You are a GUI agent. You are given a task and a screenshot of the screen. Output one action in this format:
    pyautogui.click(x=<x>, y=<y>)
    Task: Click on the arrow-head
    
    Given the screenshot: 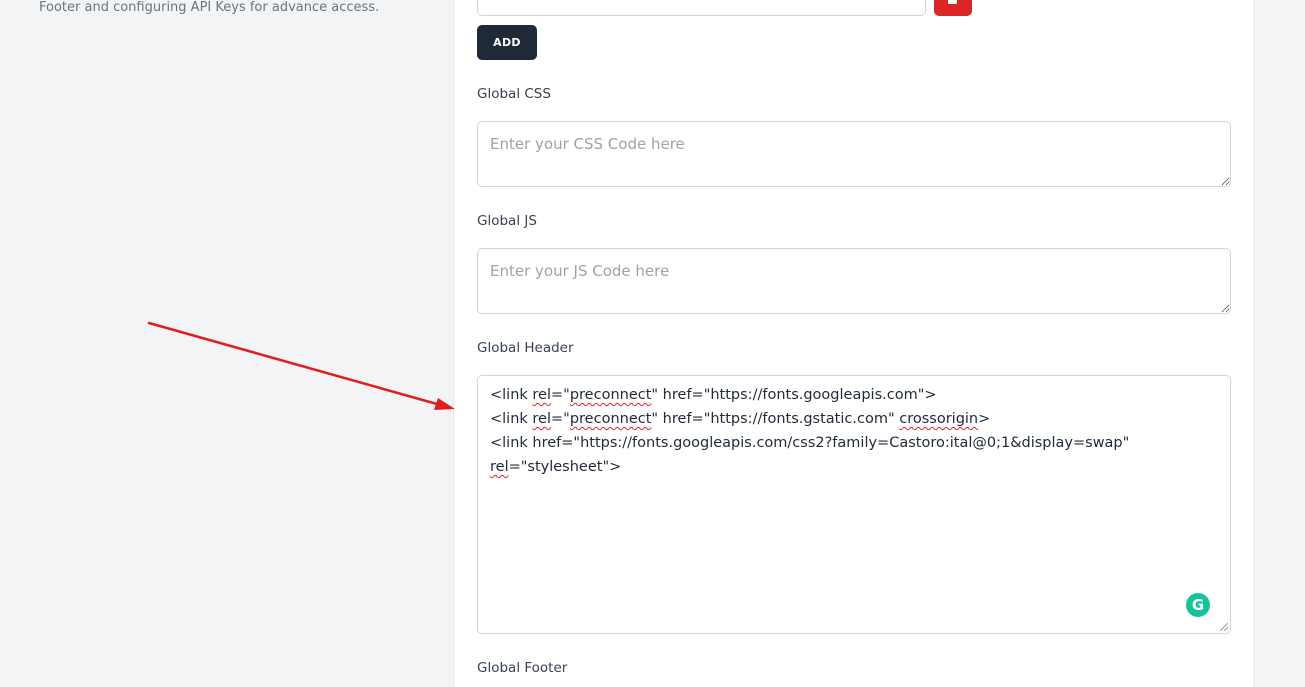 What is the action you would take?
    pyautogui.click(x=444, y=404)
    